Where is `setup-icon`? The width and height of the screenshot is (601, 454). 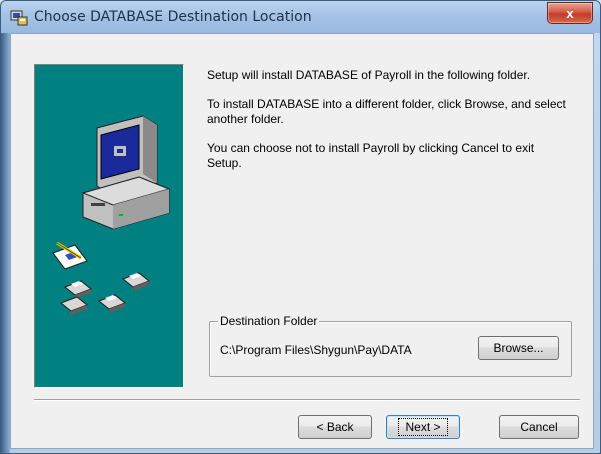
setup-icon is located at coordinates (19, 17).